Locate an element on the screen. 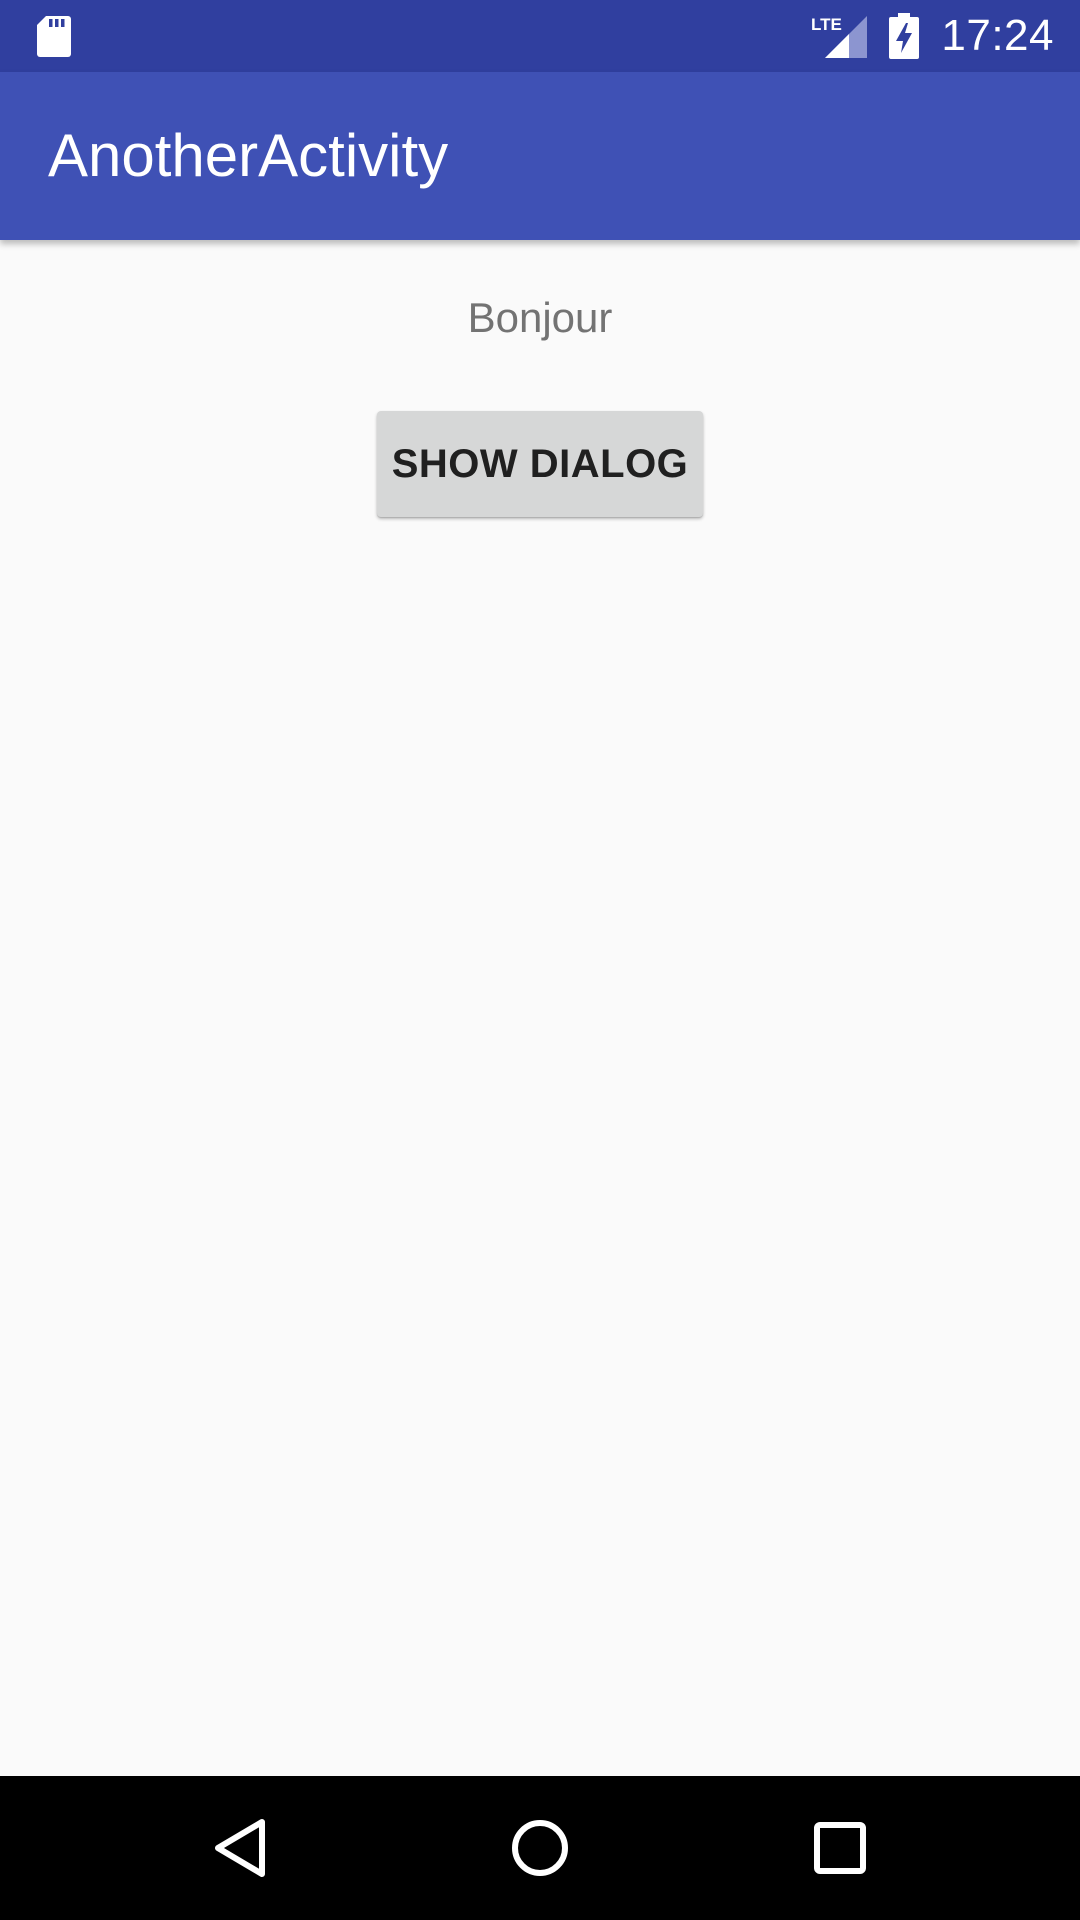 This screenshot has height=1920, width=1080. app-bar: AnotherActivity is located at coordinates (540, 156).